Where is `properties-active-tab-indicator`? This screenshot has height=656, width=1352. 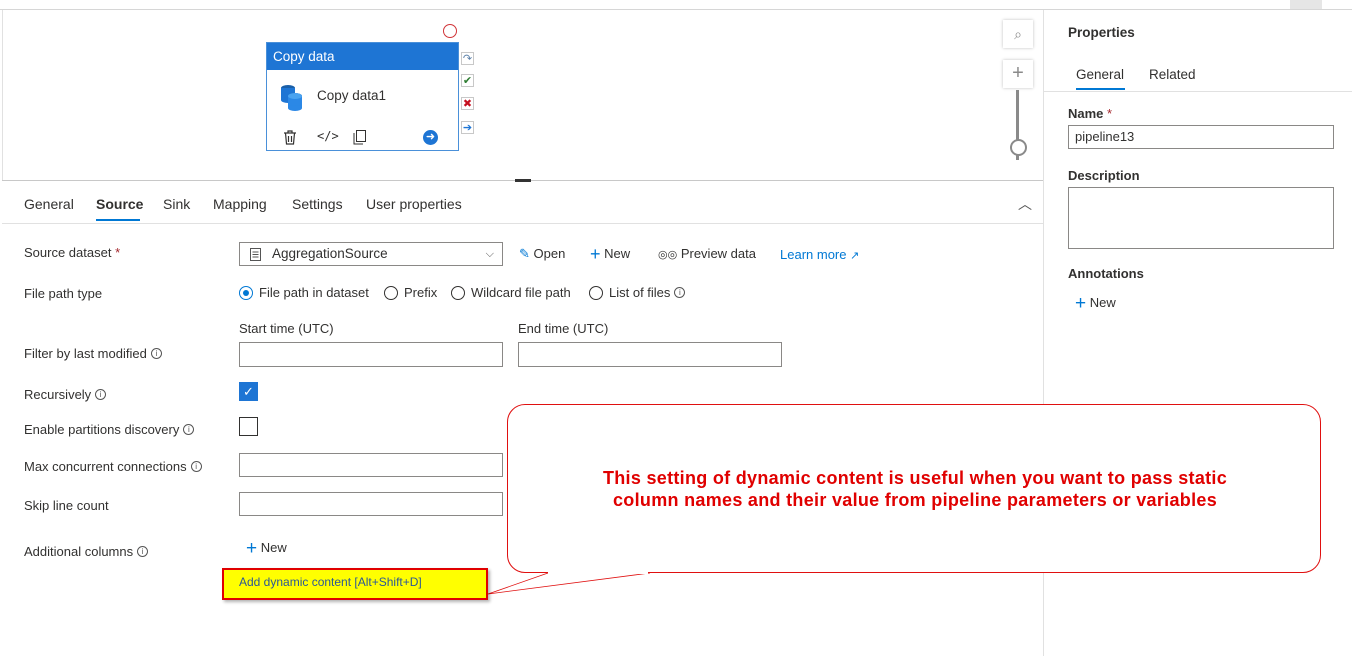
properties-active-tab-indicator is located at coordinates (1100, 89).